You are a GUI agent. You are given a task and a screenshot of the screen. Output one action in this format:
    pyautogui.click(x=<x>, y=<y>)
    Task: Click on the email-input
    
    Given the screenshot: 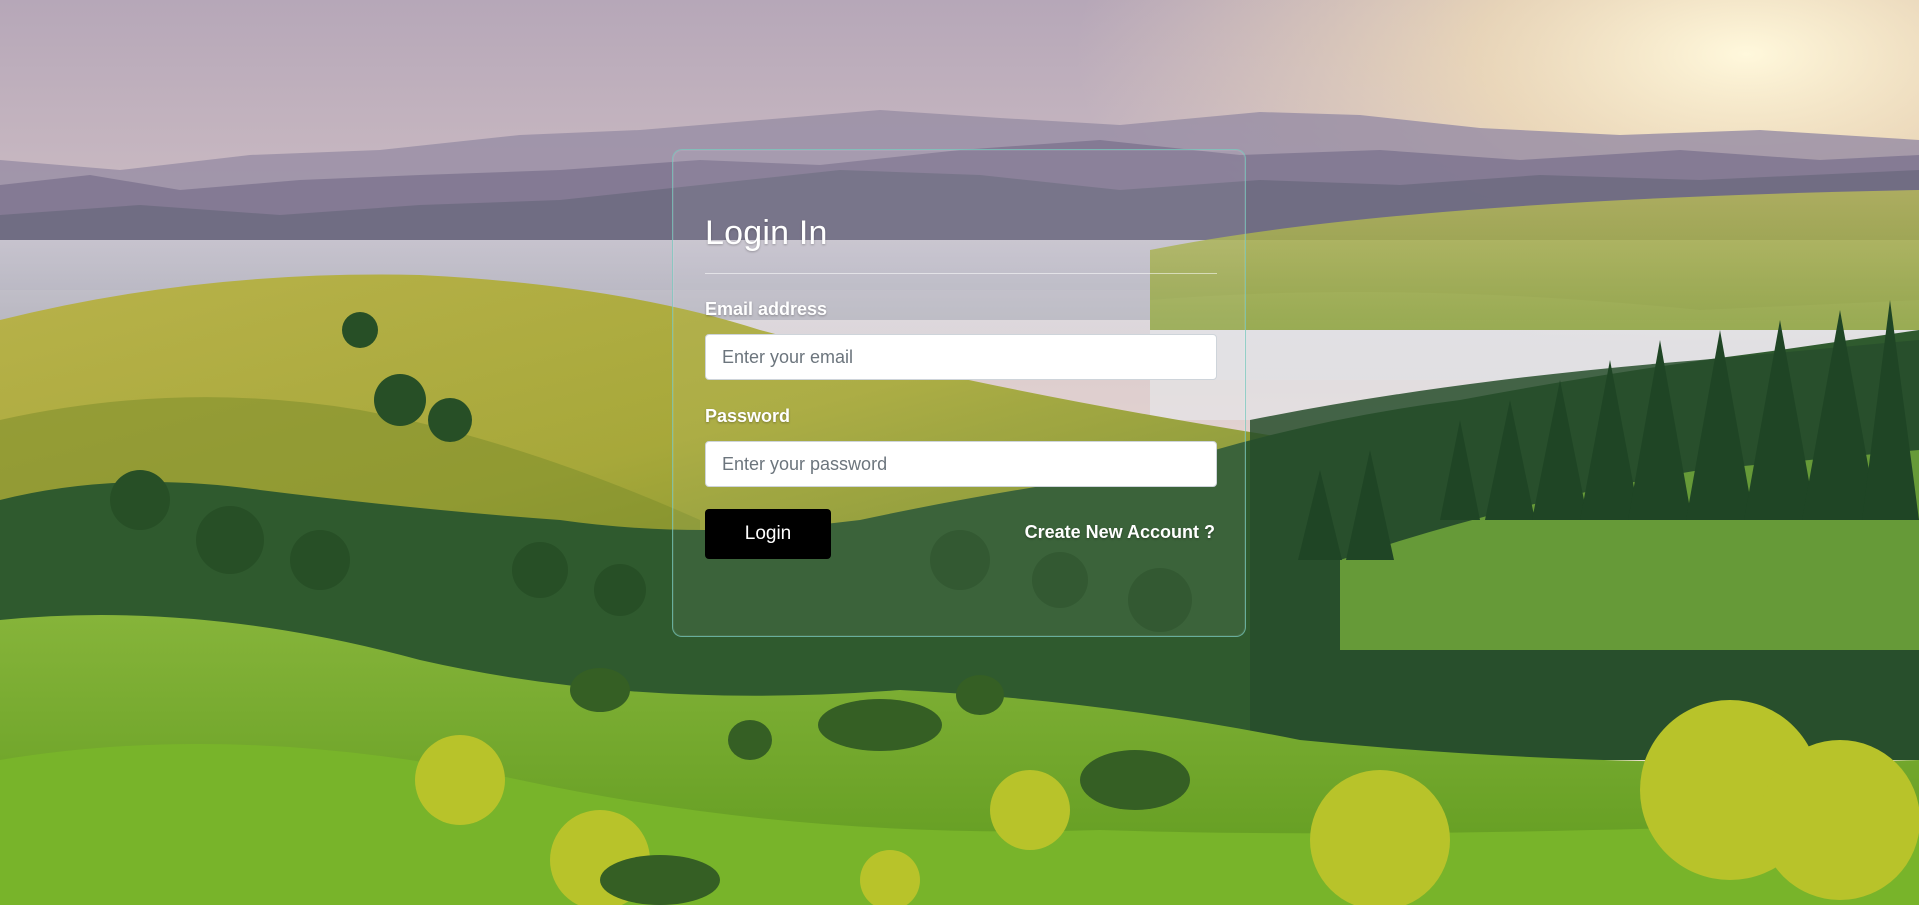 What is the action you would take?
    pyautogui.click(x=961, y=357)
    